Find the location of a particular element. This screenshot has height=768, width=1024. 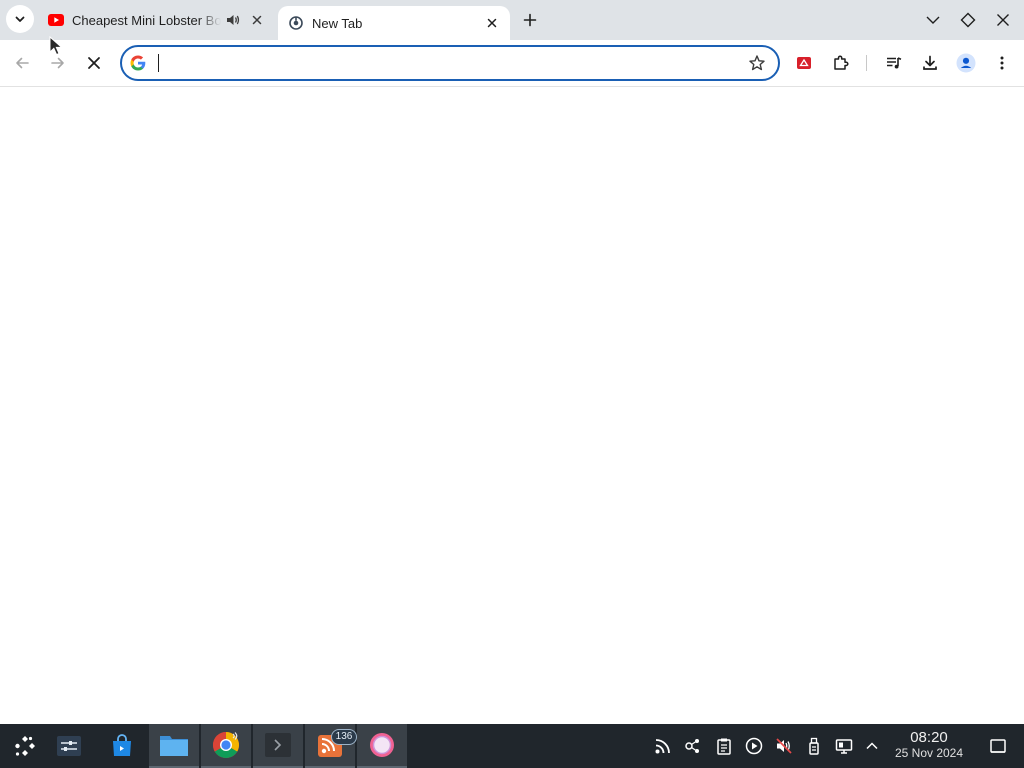

digital-clock: 08:20 25 Nov 2024 is located at coordinates (929, 744).